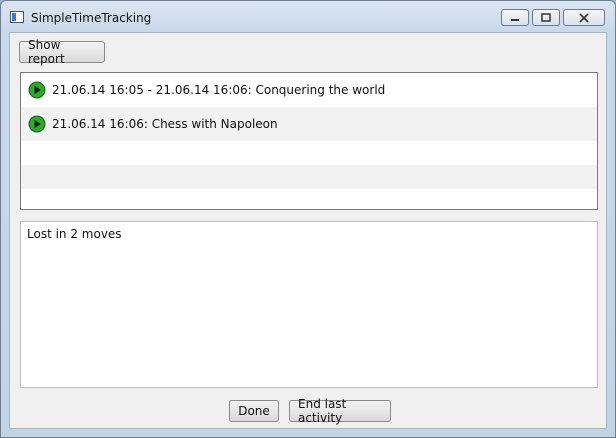  I want to click on close-icon, so click(584, 17).